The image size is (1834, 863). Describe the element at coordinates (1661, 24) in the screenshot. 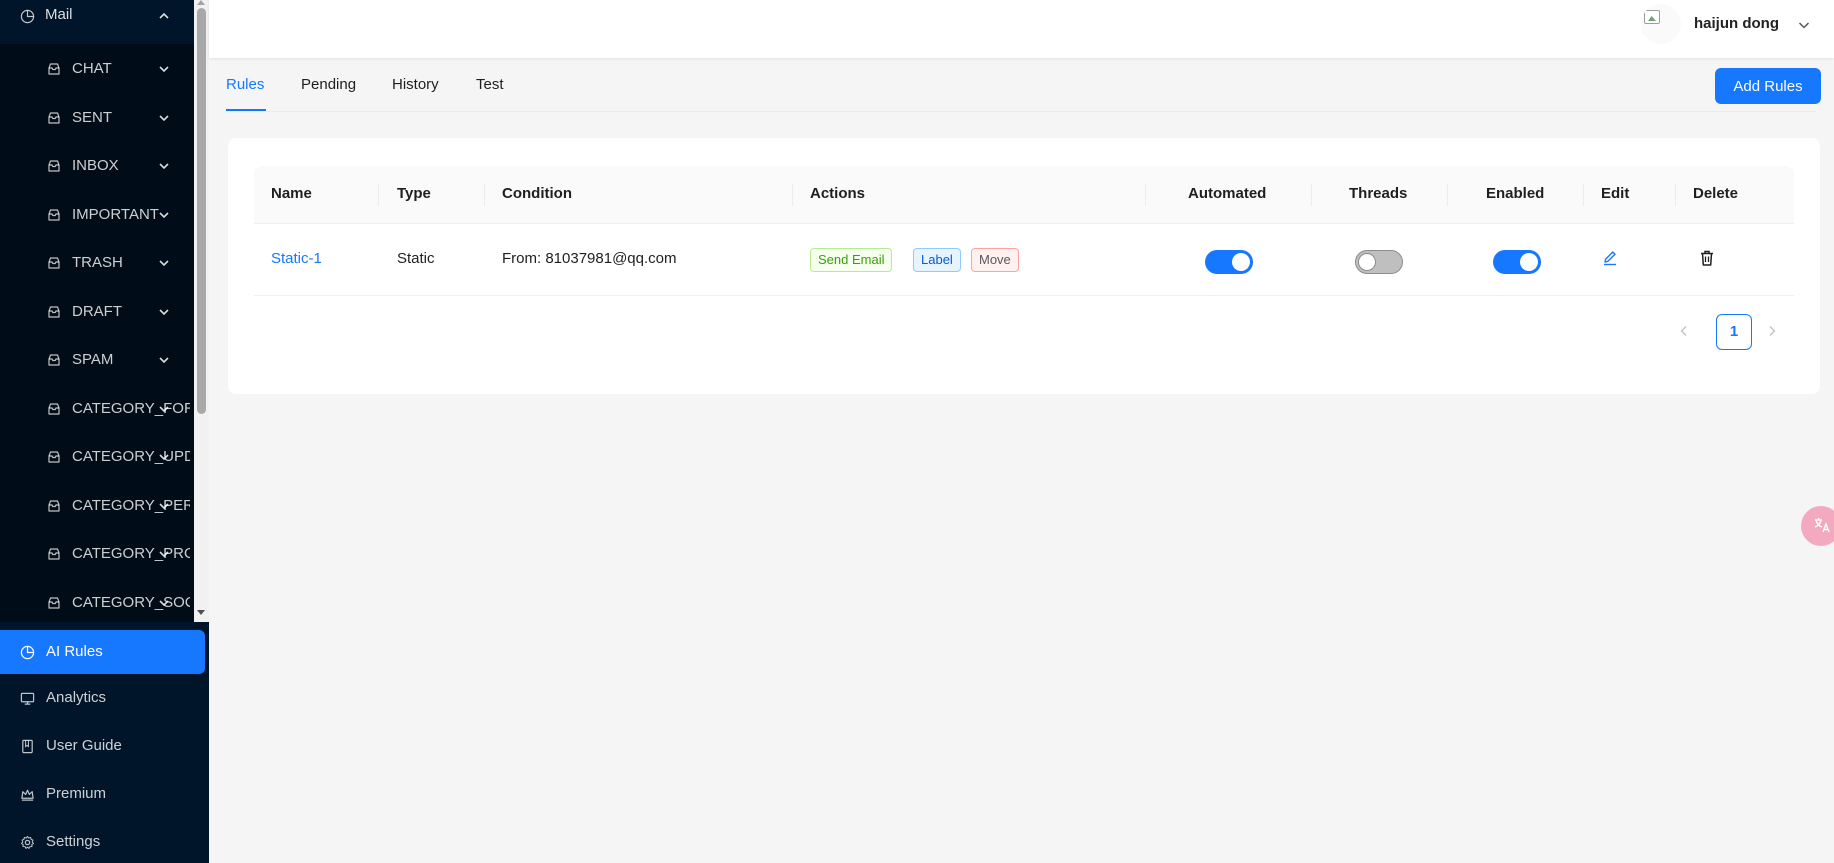

I see `avatar` at that location.